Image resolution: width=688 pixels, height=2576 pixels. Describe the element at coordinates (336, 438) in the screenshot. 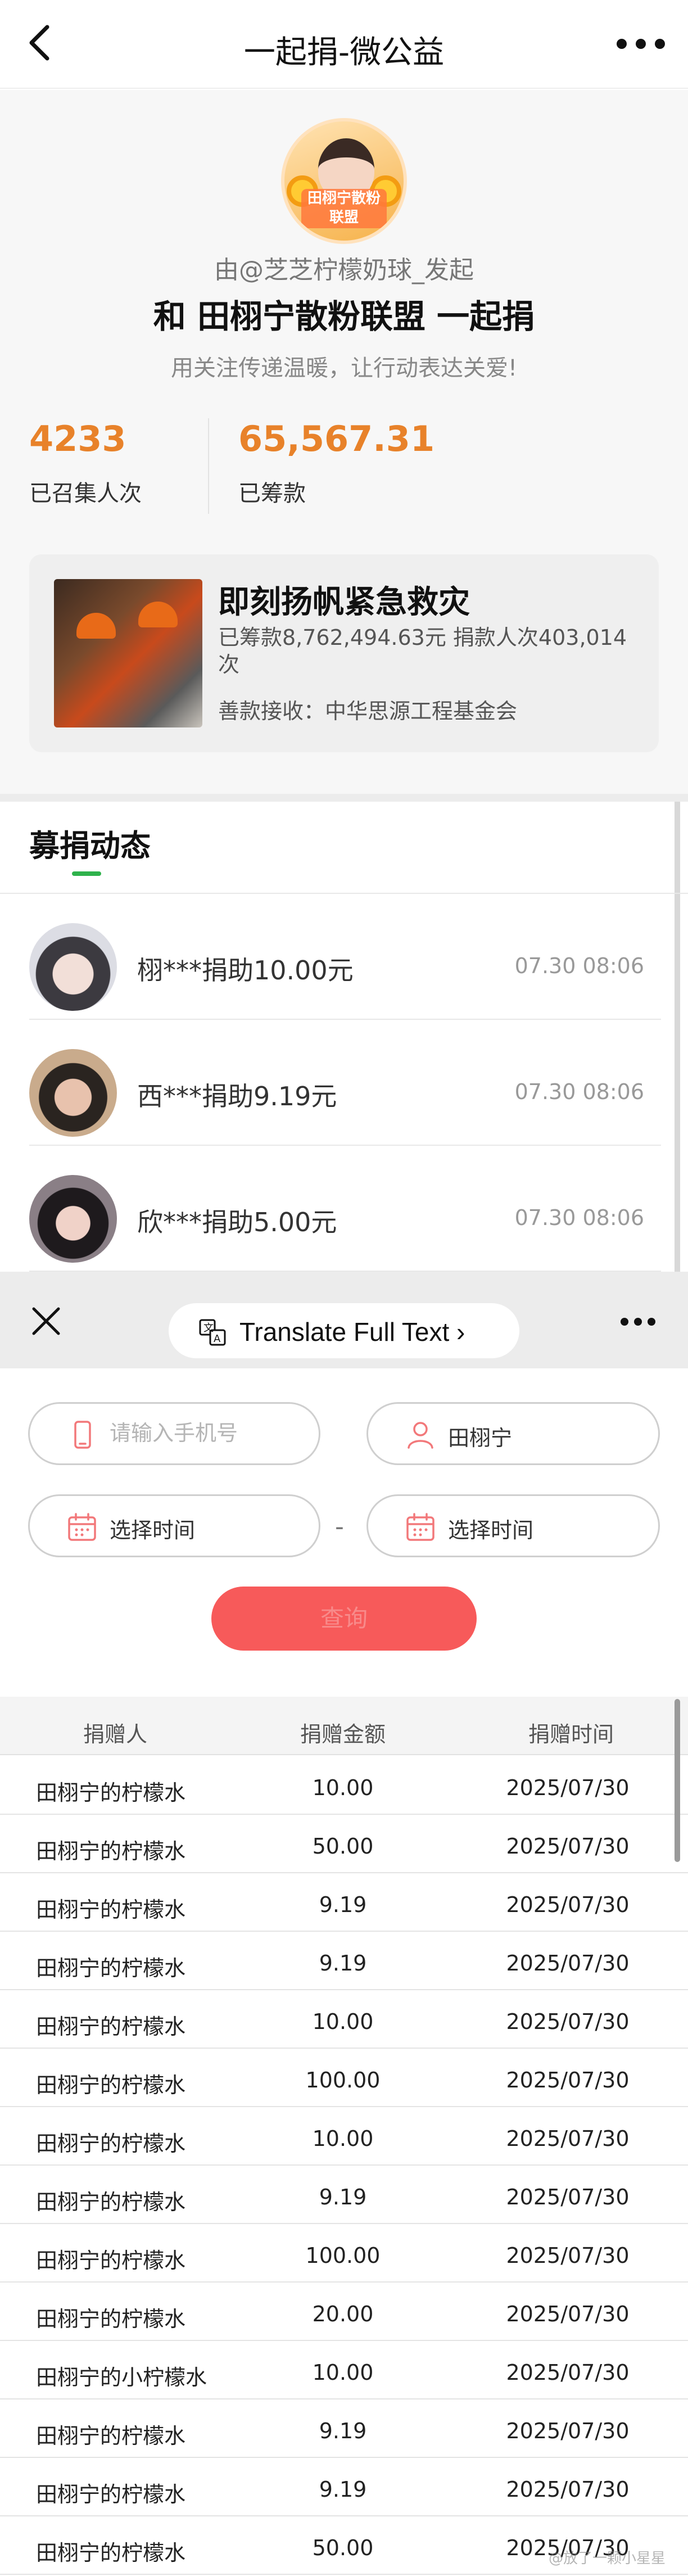

I see `stat-value: 65,567.31` at that location.